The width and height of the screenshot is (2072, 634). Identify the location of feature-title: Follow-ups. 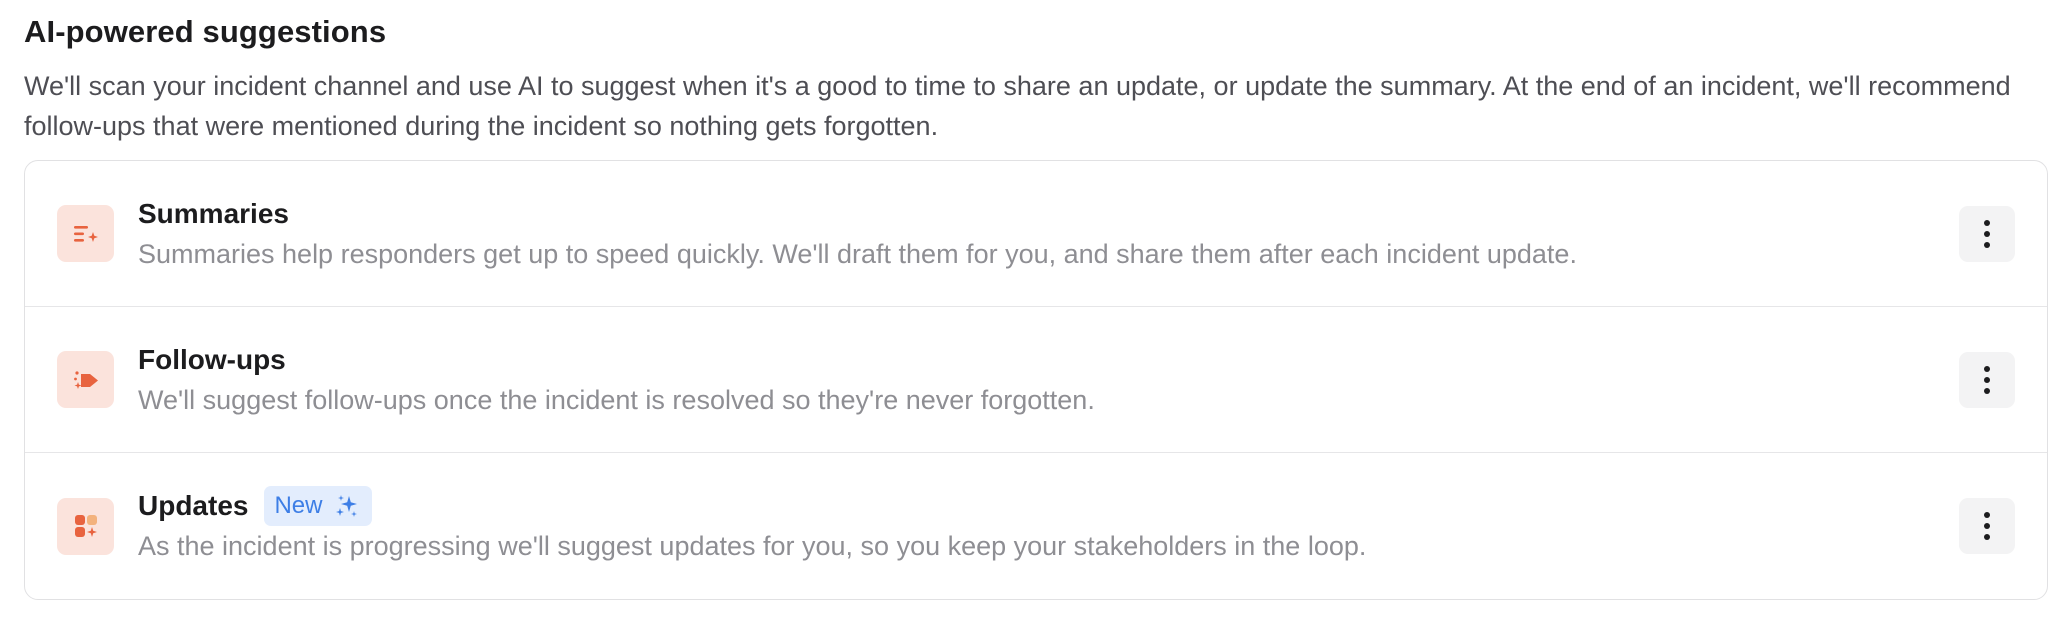
(212, 359).